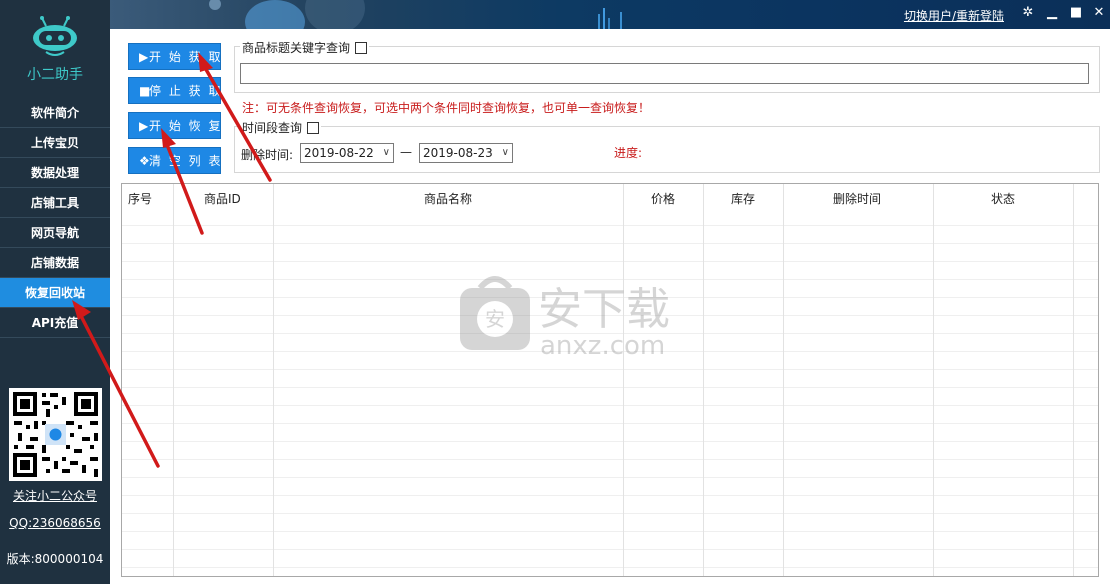 This screenshot has height=584, width=1110. Describe the element at coordinates (313, 127) in the screenshot. I see `time-query-checkbox` at that location.